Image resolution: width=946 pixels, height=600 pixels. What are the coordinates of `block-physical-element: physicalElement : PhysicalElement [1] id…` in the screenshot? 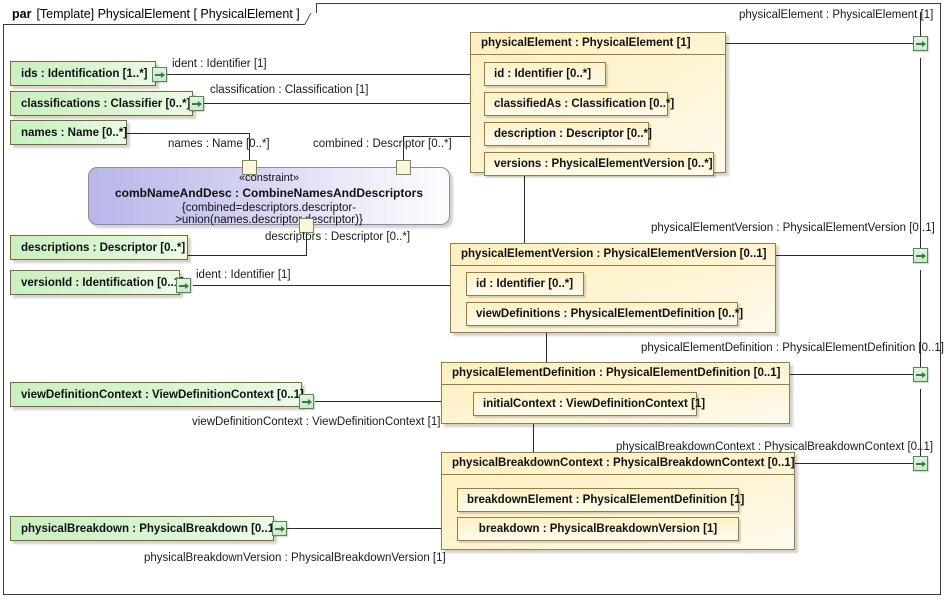 It's located at (598, 104).